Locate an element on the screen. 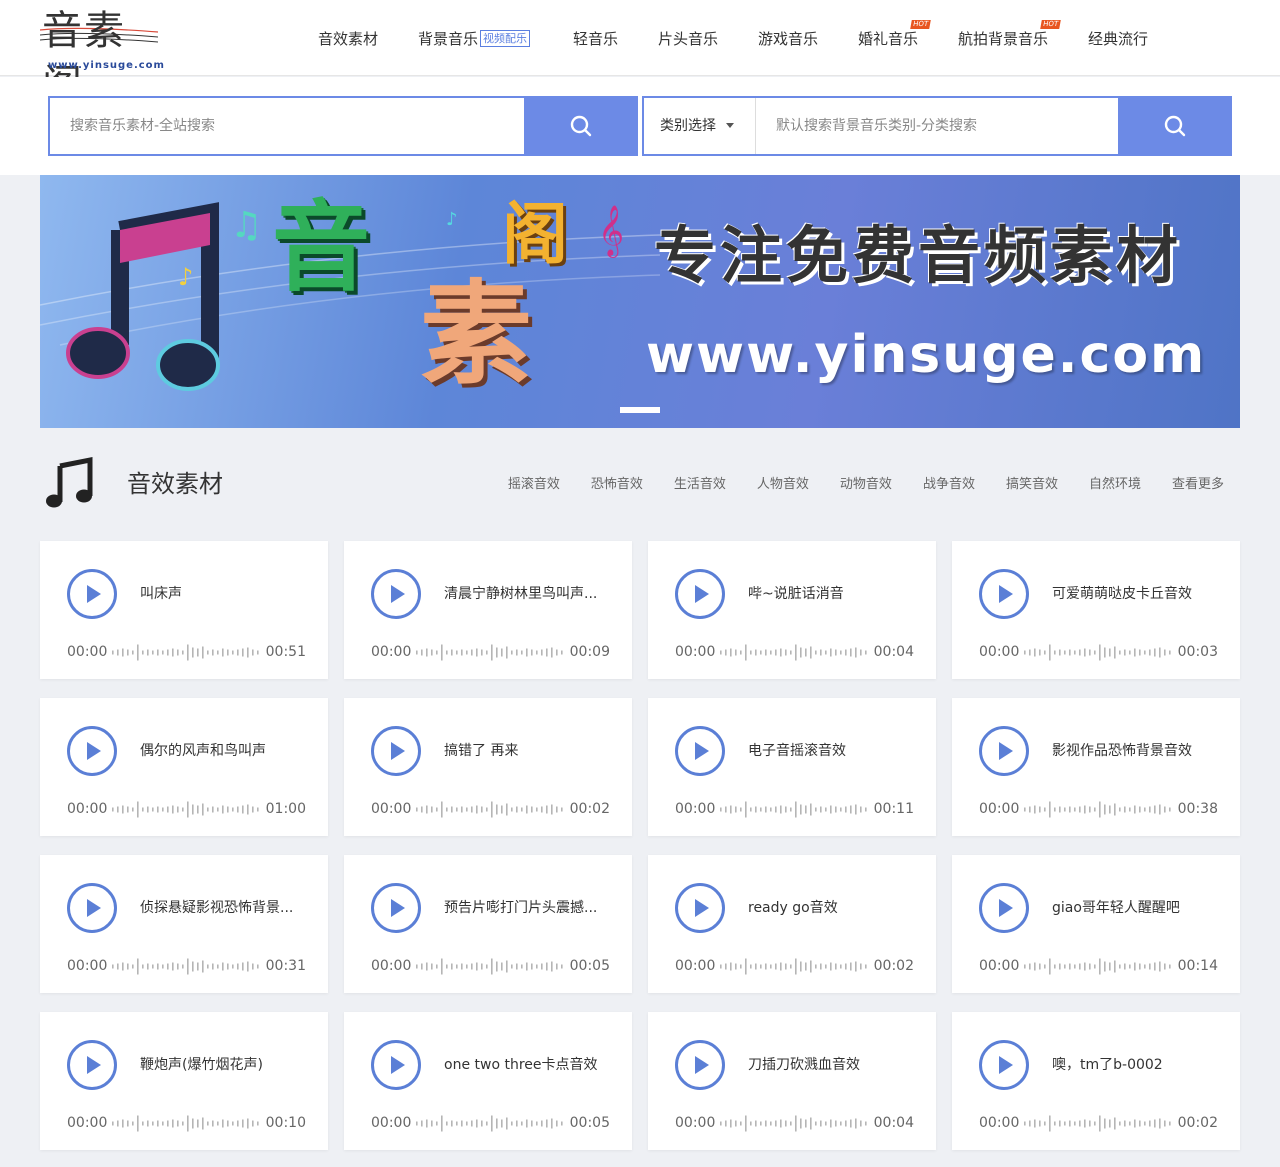 This screenshot has width=1280, height=1167. sound-card: 侦探悬疑影视恐怖背景... 00:00 00:31 is located at coordinates (184, 924).